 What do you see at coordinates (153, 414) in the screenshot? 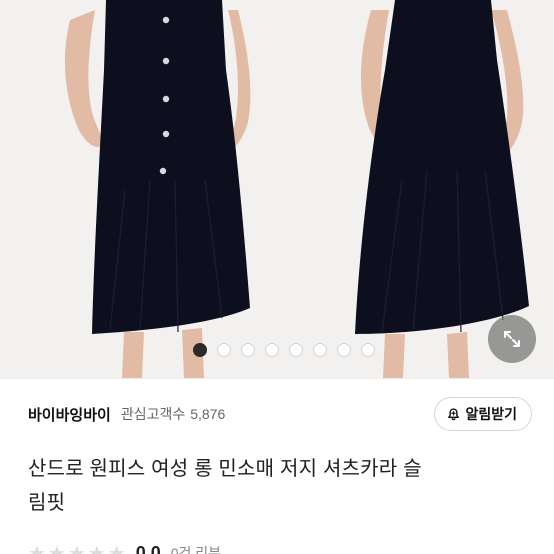
I see `interest-label: 관심고객수` at bounding box center [153, 414].